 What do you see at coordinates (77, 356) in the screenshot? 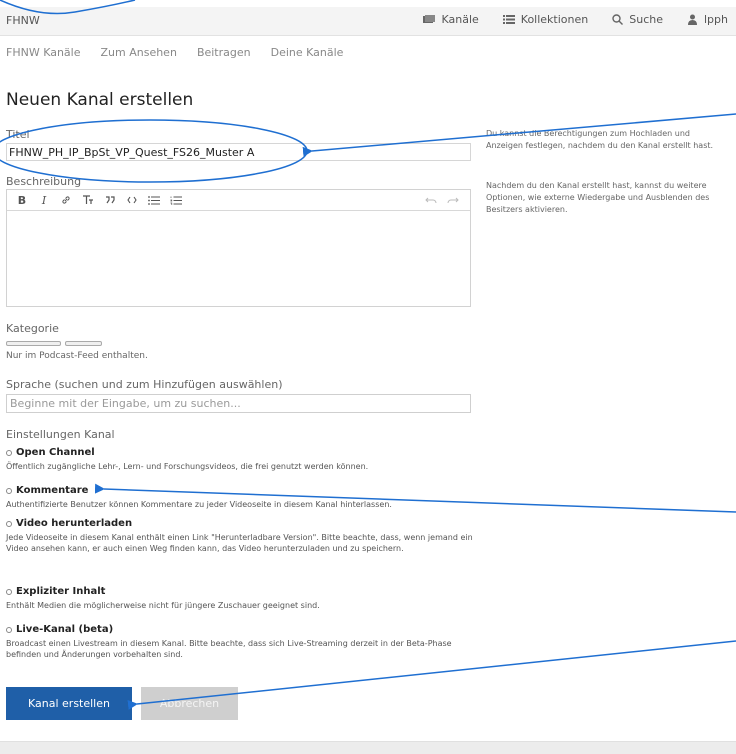
I see `category-hint: Nur im Podcast-Feed enthalten.` at bounding box center [77, 356].